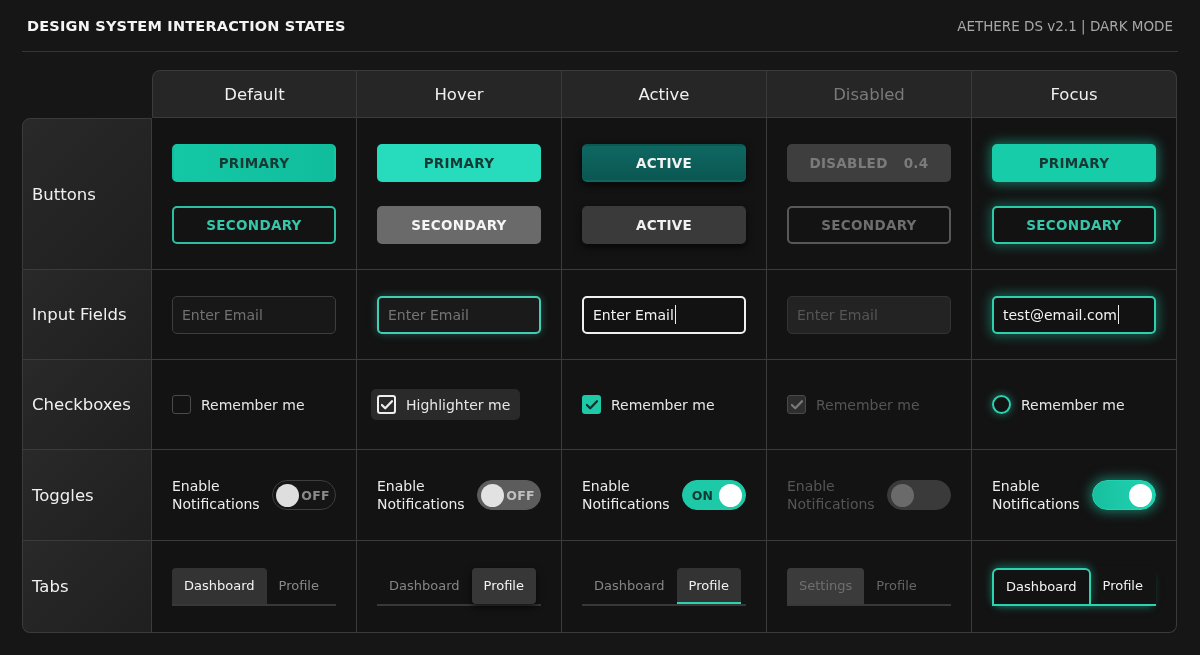  What do you see at coordinates (664, 94) in the screenshot?
I see `column-header: Active` at bounding box center [664, 94].